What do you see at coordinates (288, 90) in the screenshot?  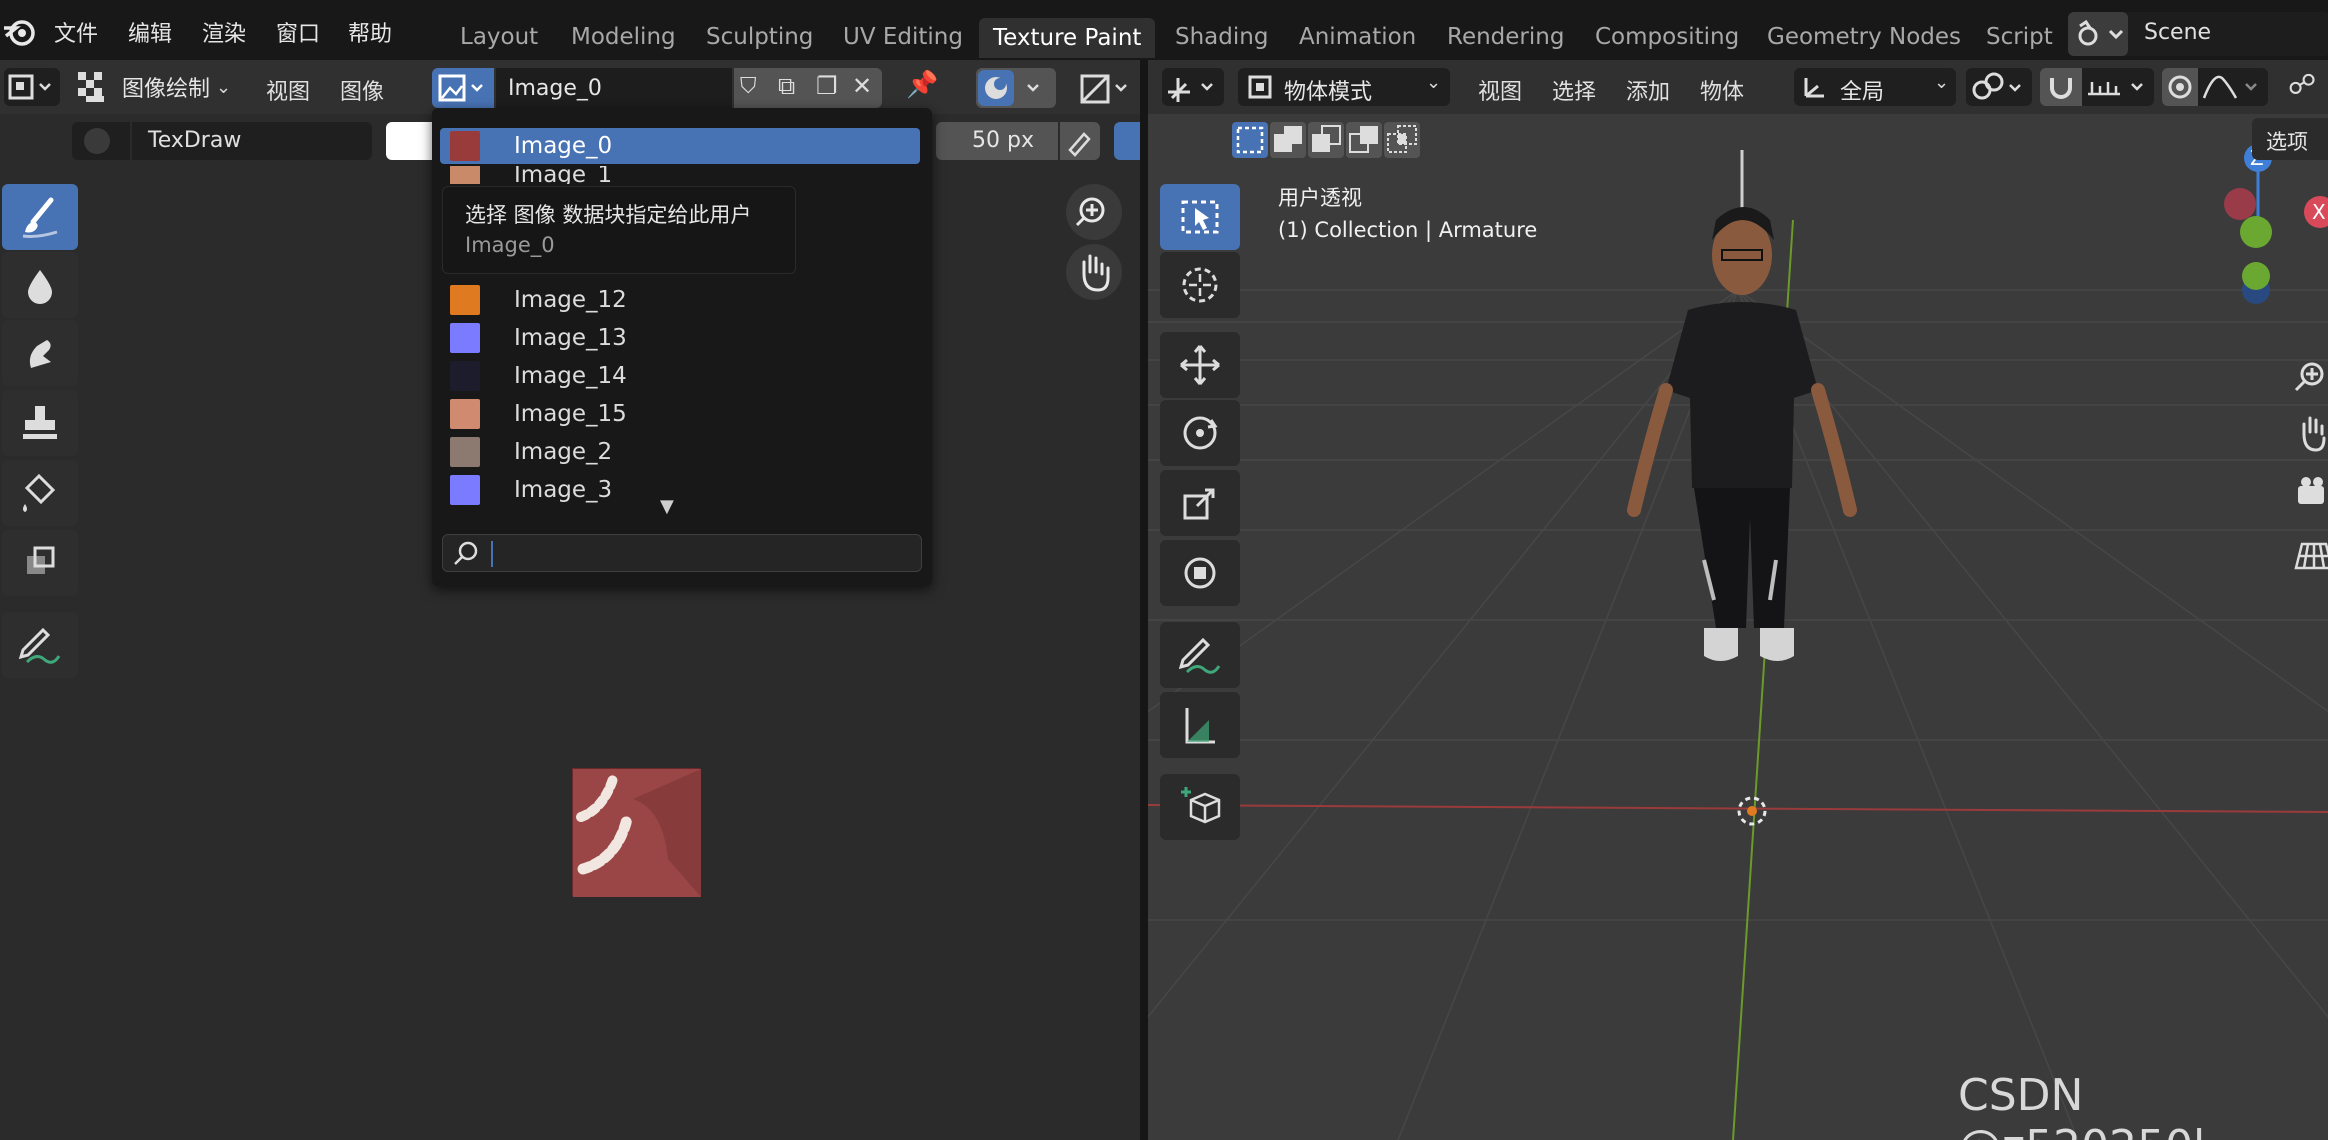 I see `menu-view: 视图` at bounding box center [288, 90].